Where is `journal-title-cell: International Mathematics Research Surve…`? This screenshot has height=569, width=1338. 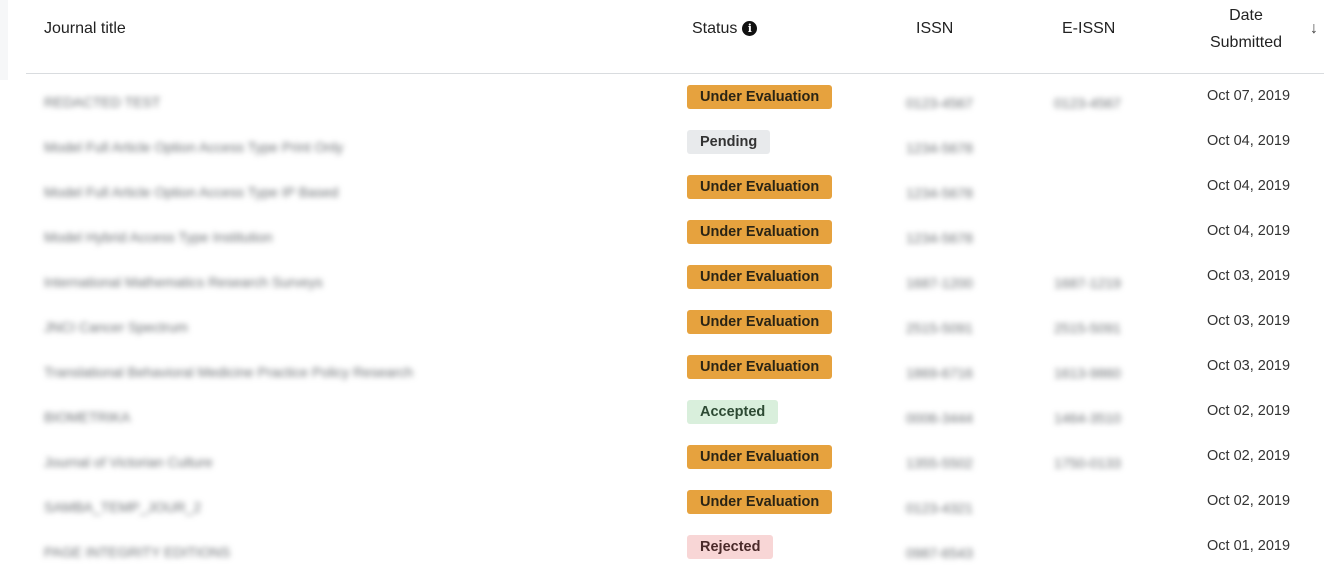 journal-title-cell: International Mathematics Research Surve… is located at coordinates (183, 282).